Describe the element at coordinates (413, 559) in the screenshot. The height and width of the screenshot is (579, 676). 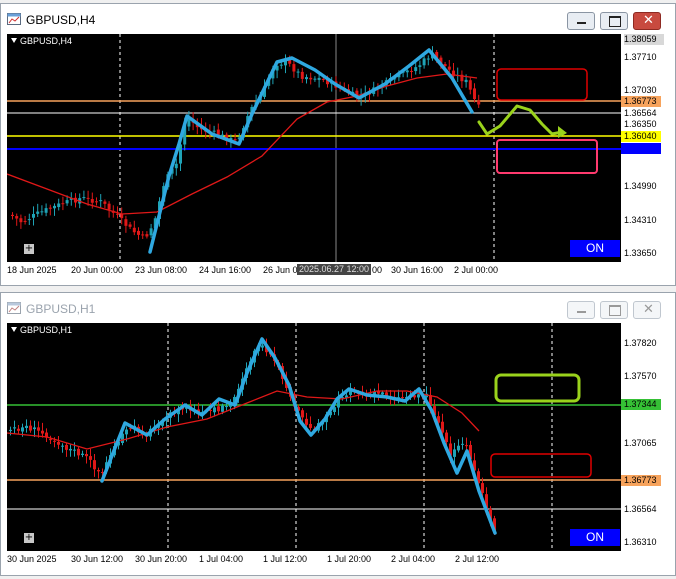
I see `time-label: 2 Jul 04:00` at that location.